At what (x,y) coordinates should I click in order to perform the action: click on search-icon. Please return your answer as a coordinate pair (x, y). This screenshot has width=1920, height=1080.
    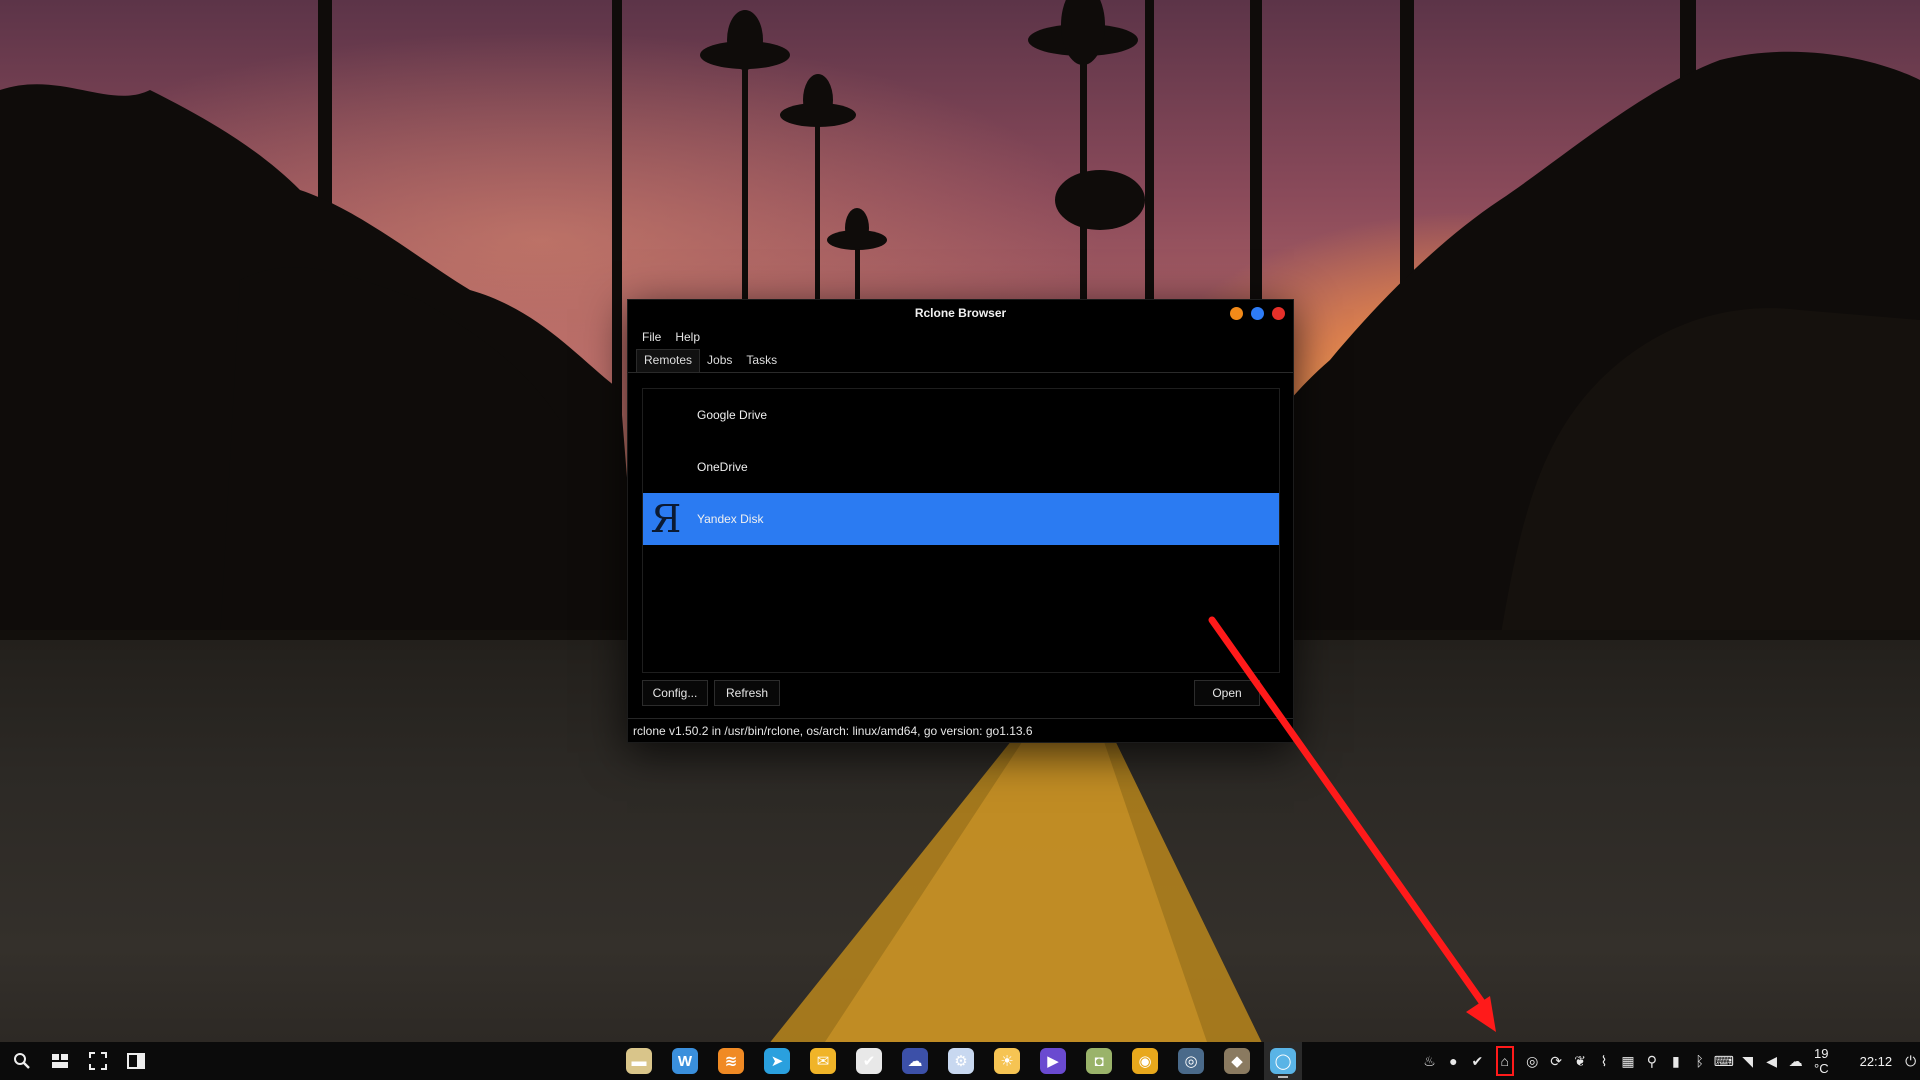
    Looking at the image, I should click on (22, 1061).